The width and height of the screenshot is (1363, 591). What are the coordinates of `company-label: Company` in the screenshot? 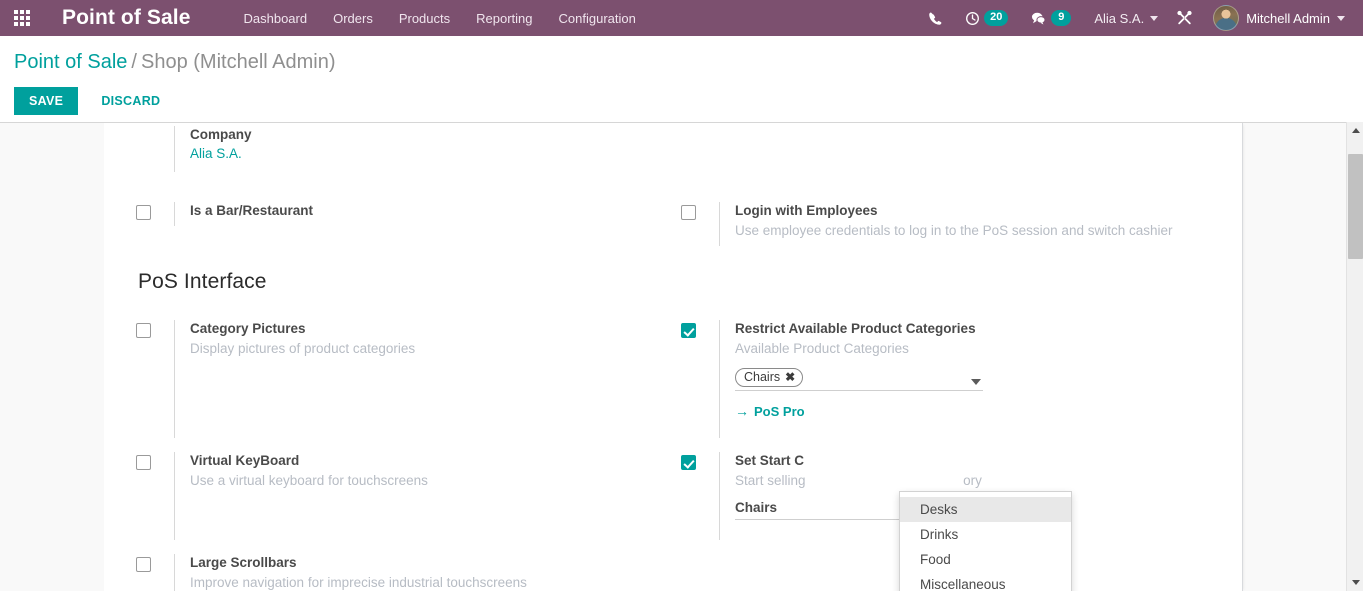 It's located at (221, 134).